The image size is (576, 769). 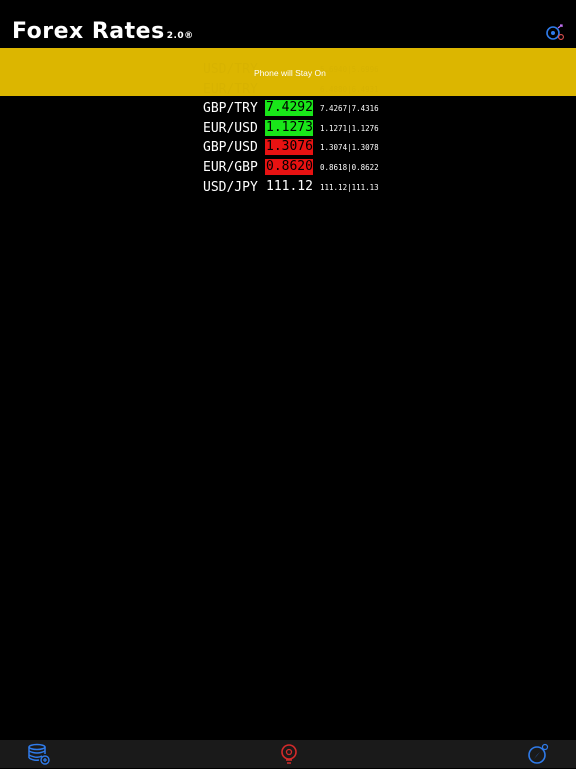 I want to click on currency-pair: USD/JPY, so click(x=230, y=187).